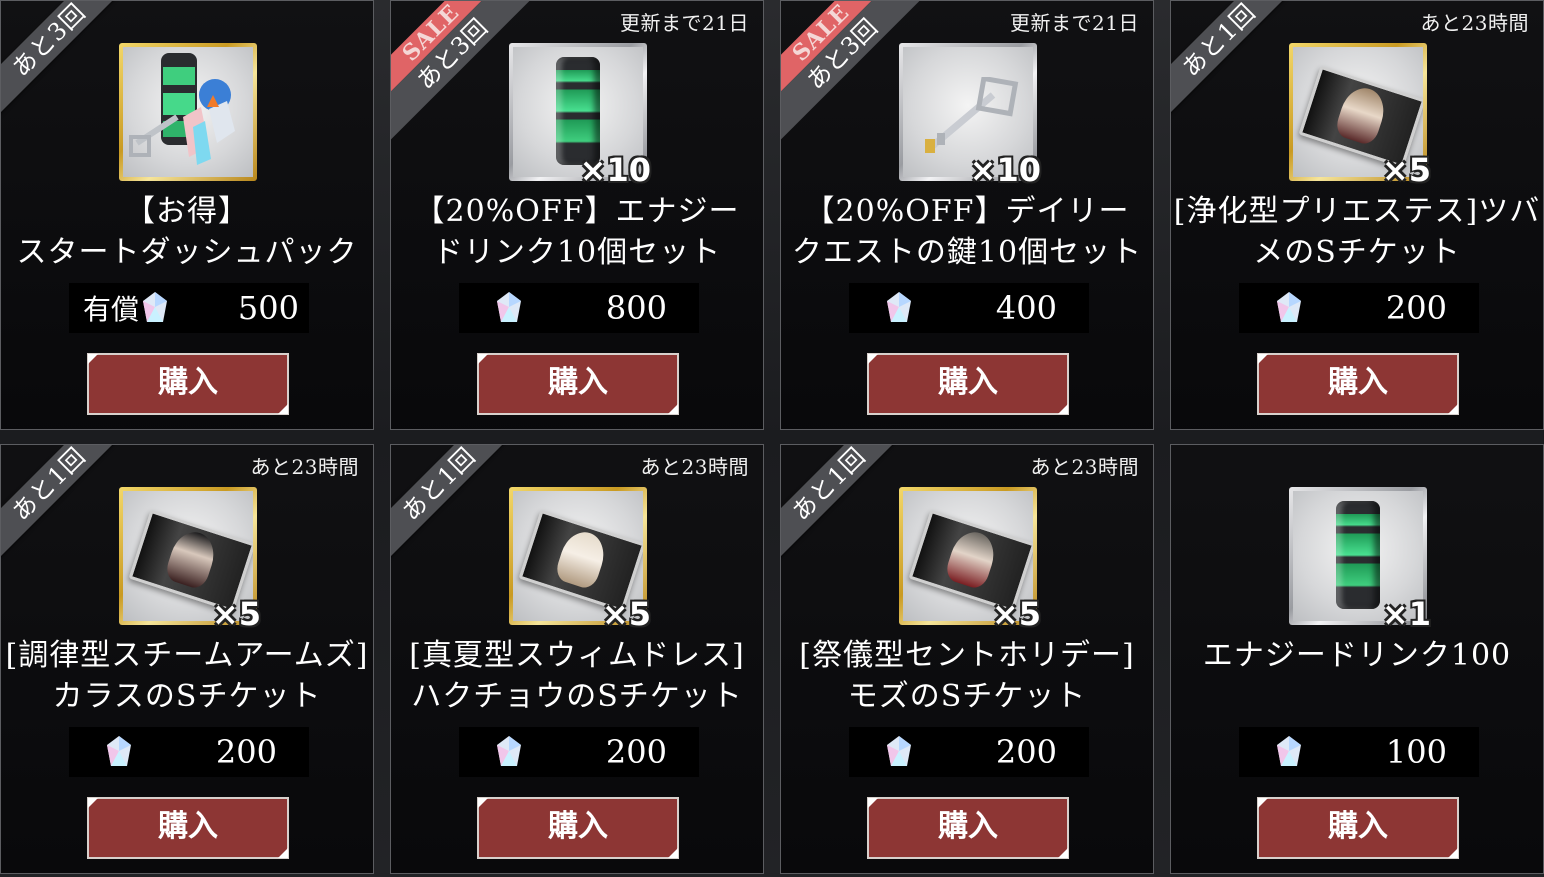 This screenshot has width=1544, height=877. Describe the element at coordinates (577, 696) in the screenshot. I see `item-name-line2: ハクチョウのSチケット` at that location.